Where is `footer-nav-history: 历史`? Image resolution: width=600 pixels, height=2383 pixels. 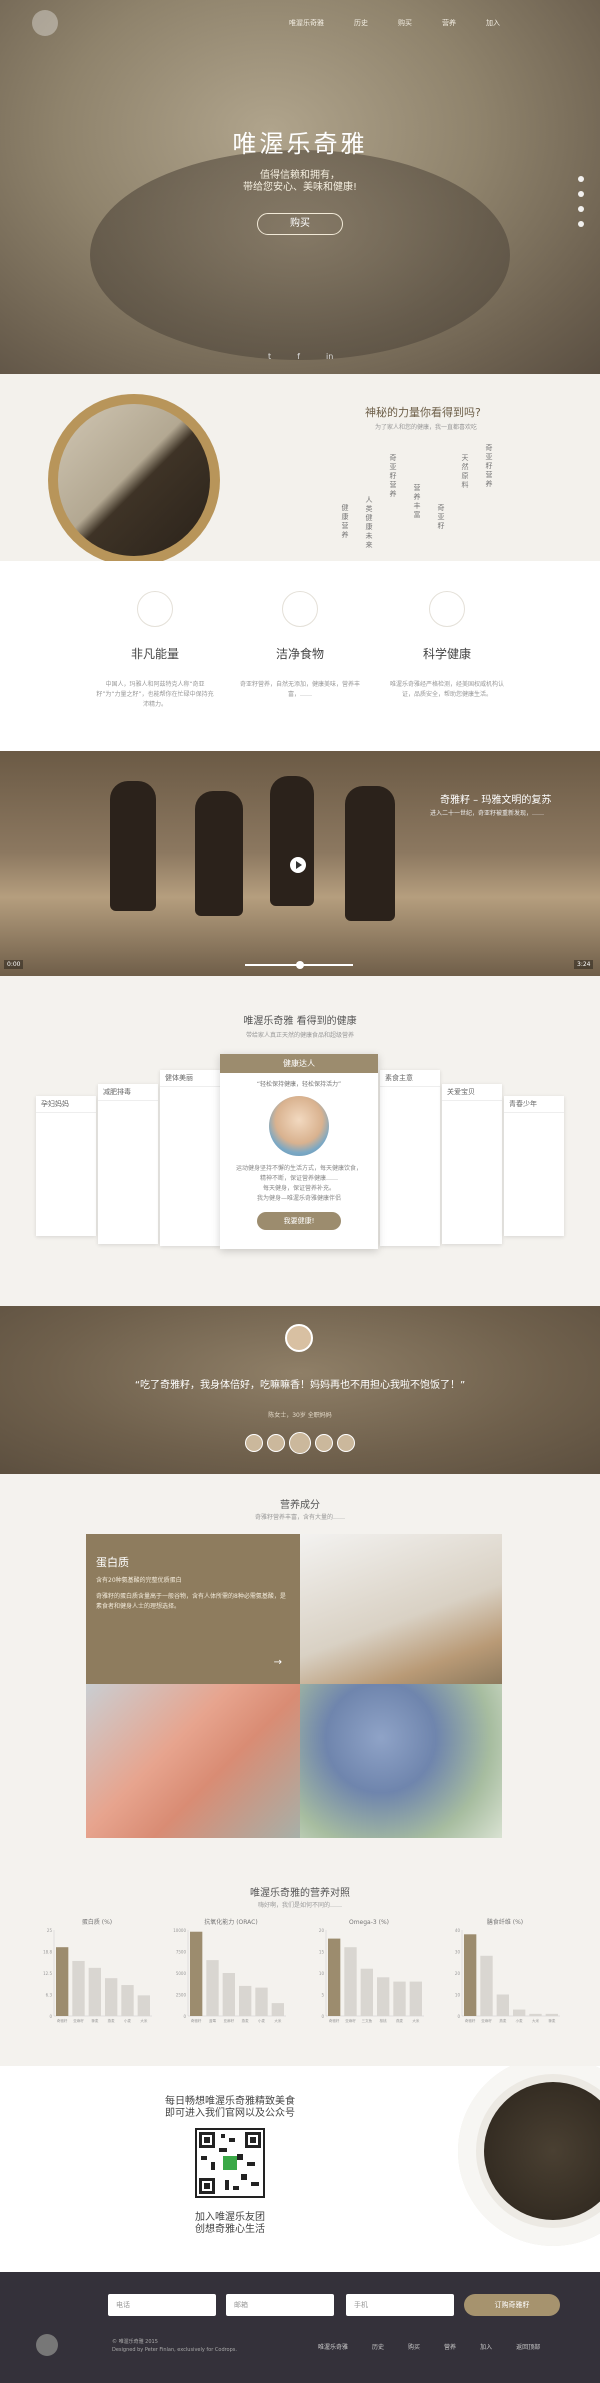 footer-nav-history: 历史 is located at coordinates (378, 2346).